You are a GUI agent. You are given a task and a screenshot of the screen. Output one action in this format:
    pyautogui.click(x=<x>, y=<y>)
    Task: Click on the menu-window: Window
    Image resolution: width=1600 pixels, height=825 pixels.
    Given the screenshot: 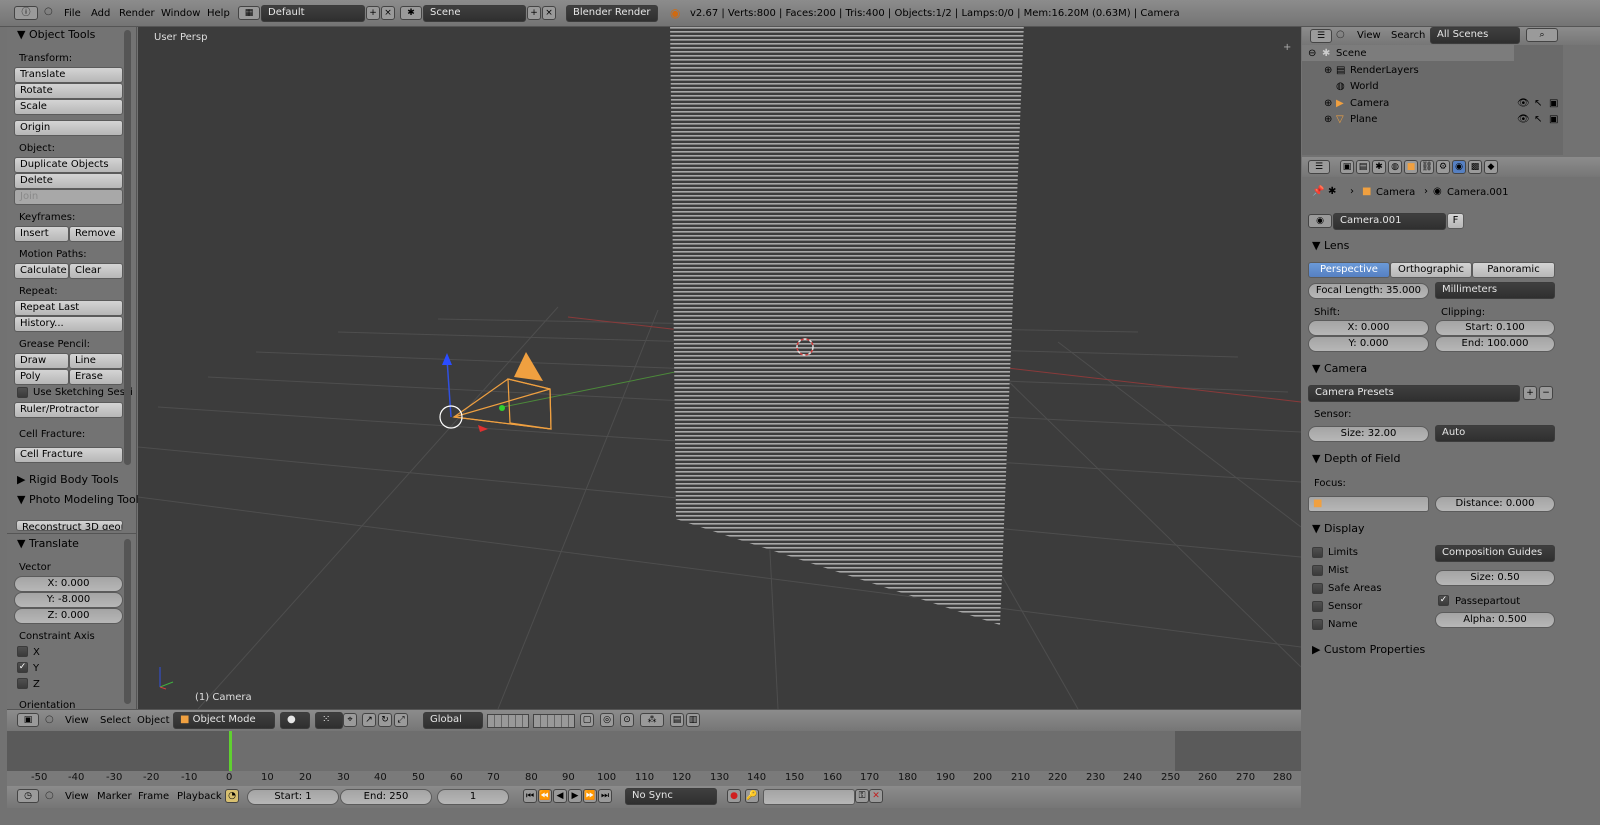 What is the action you would take?
    pyautogui.click(x=180, y=13)
    